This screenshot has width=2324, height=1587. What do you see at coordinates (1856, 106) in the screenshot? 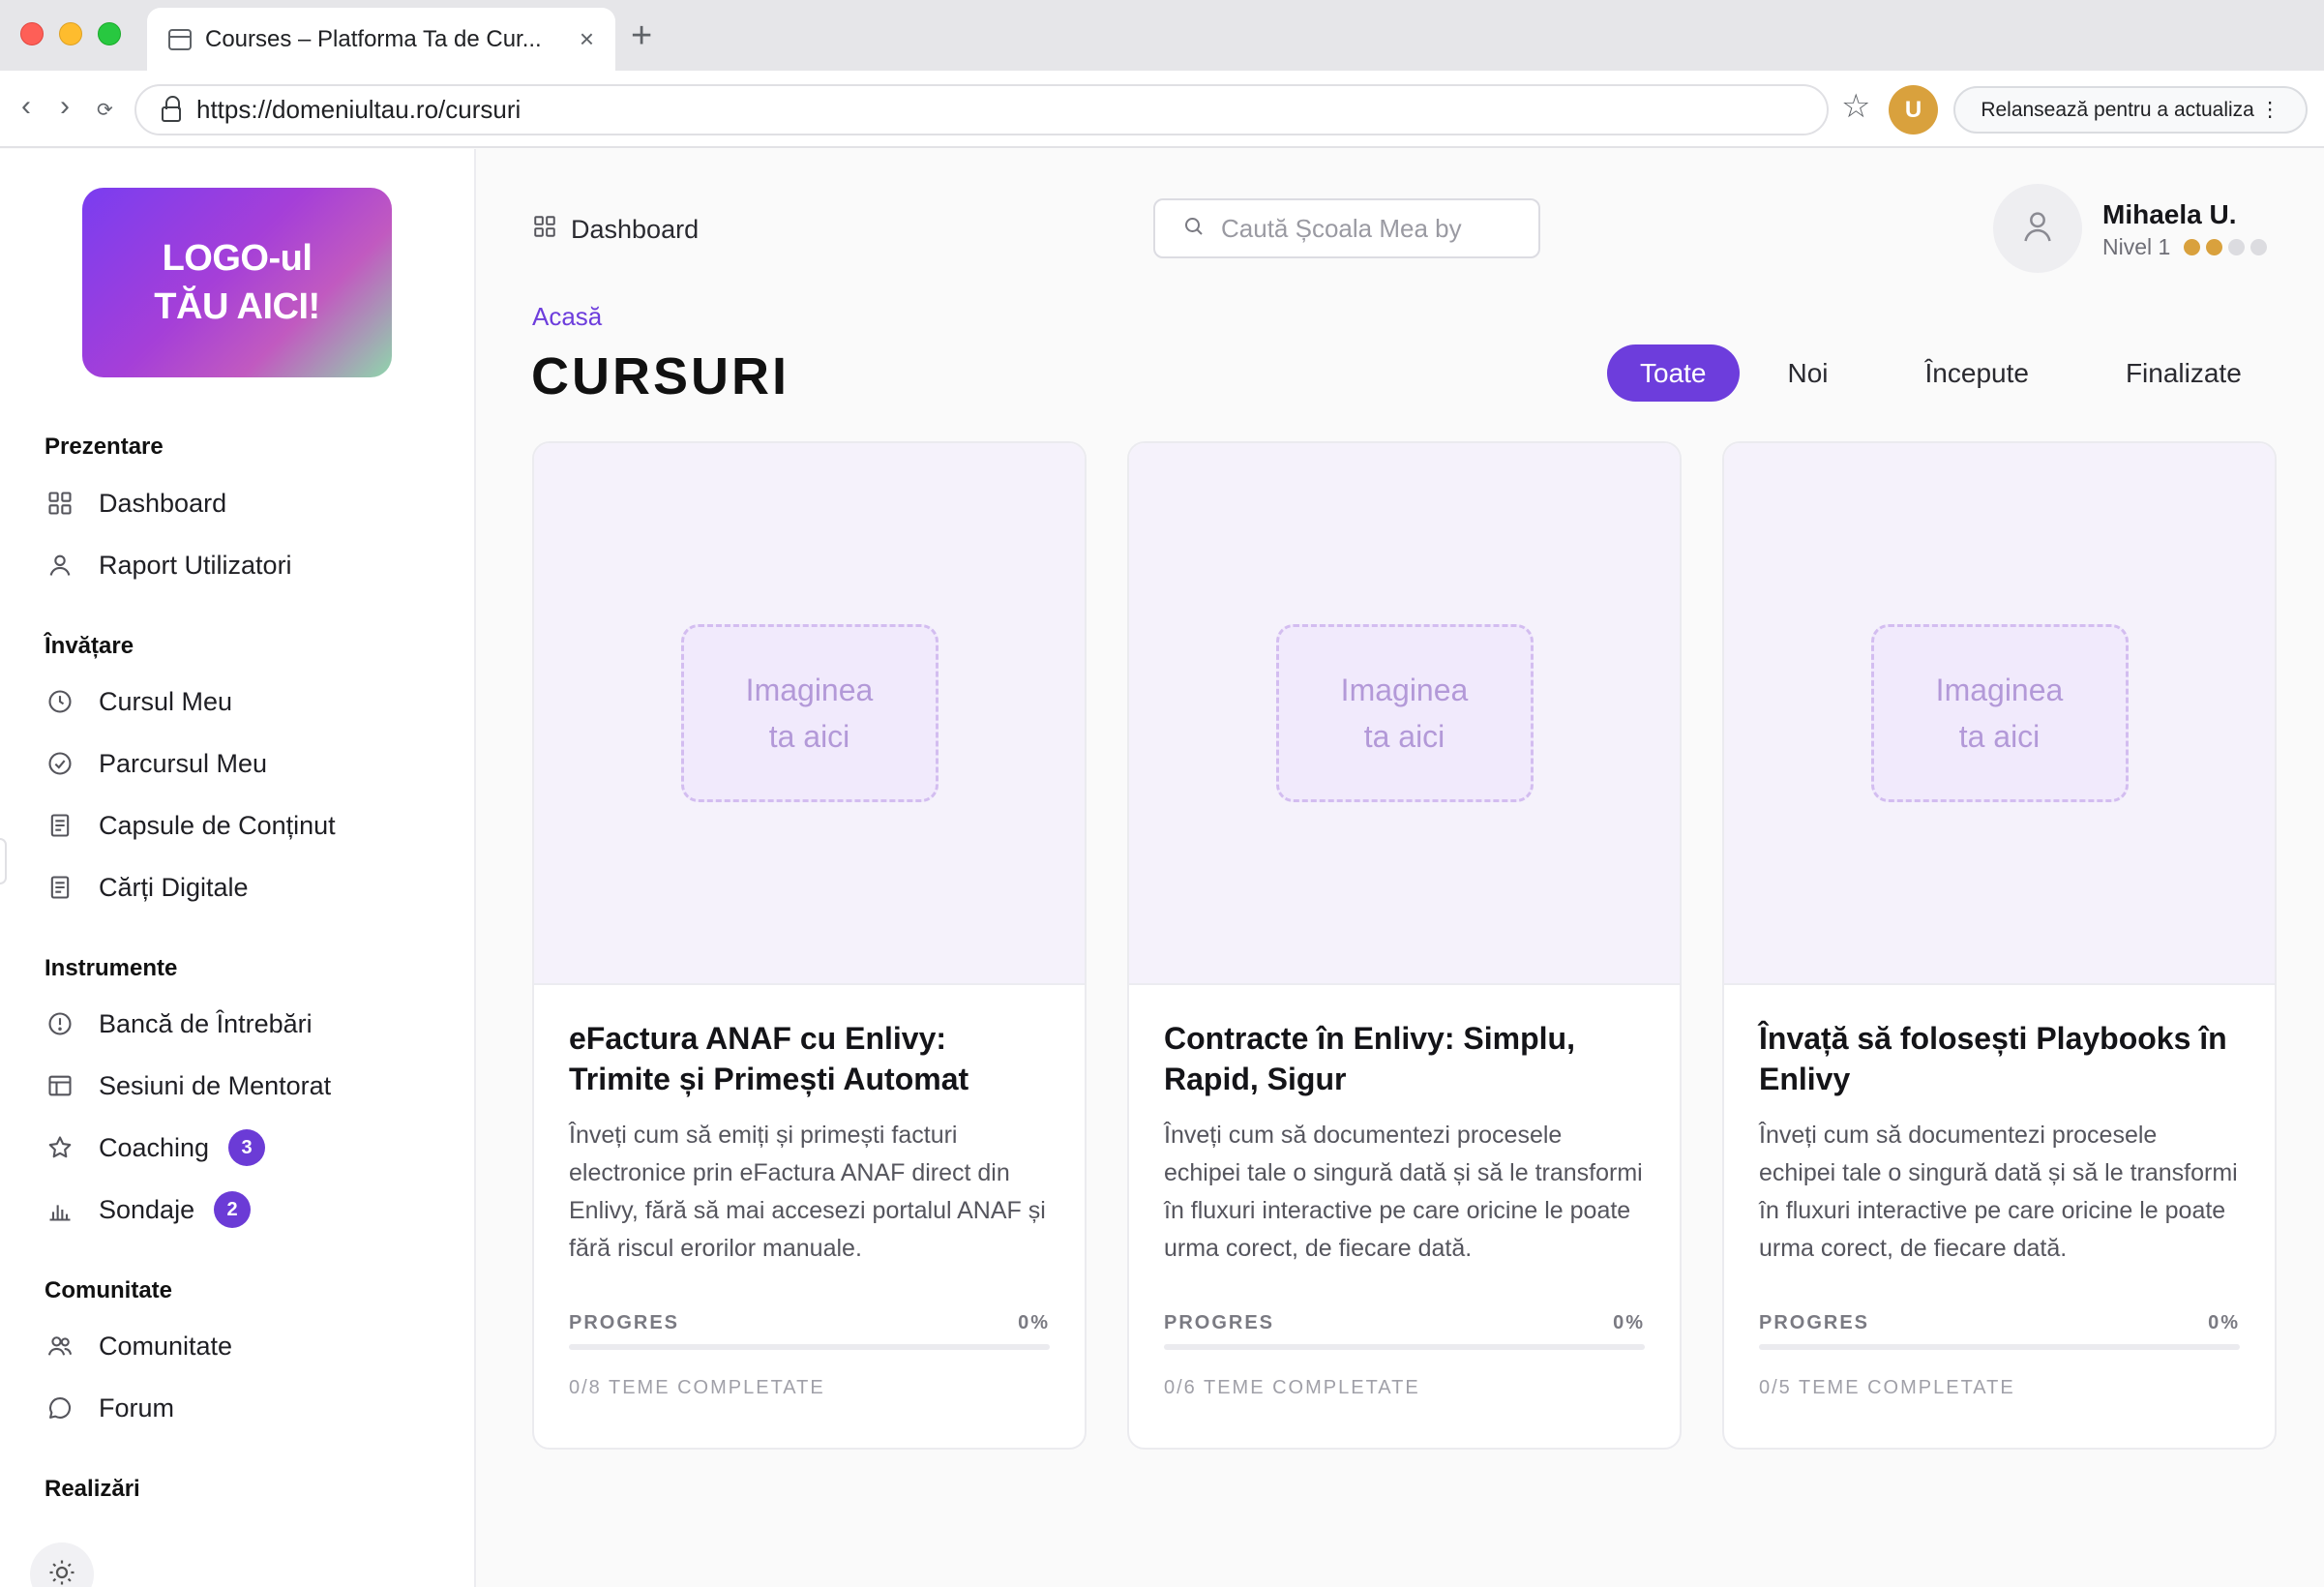
I see `bookmark-star-icon: ☆` at bounding box center [1856, 106].